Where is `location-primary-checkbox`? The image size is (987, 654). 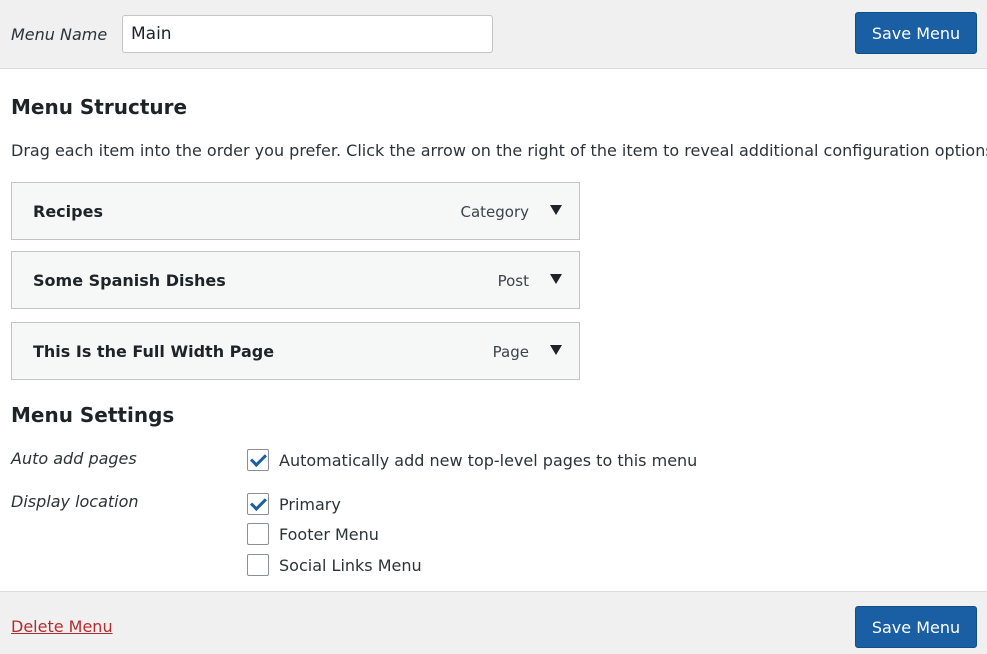 location-primary-checkbox is located at coordinates (258, 504).